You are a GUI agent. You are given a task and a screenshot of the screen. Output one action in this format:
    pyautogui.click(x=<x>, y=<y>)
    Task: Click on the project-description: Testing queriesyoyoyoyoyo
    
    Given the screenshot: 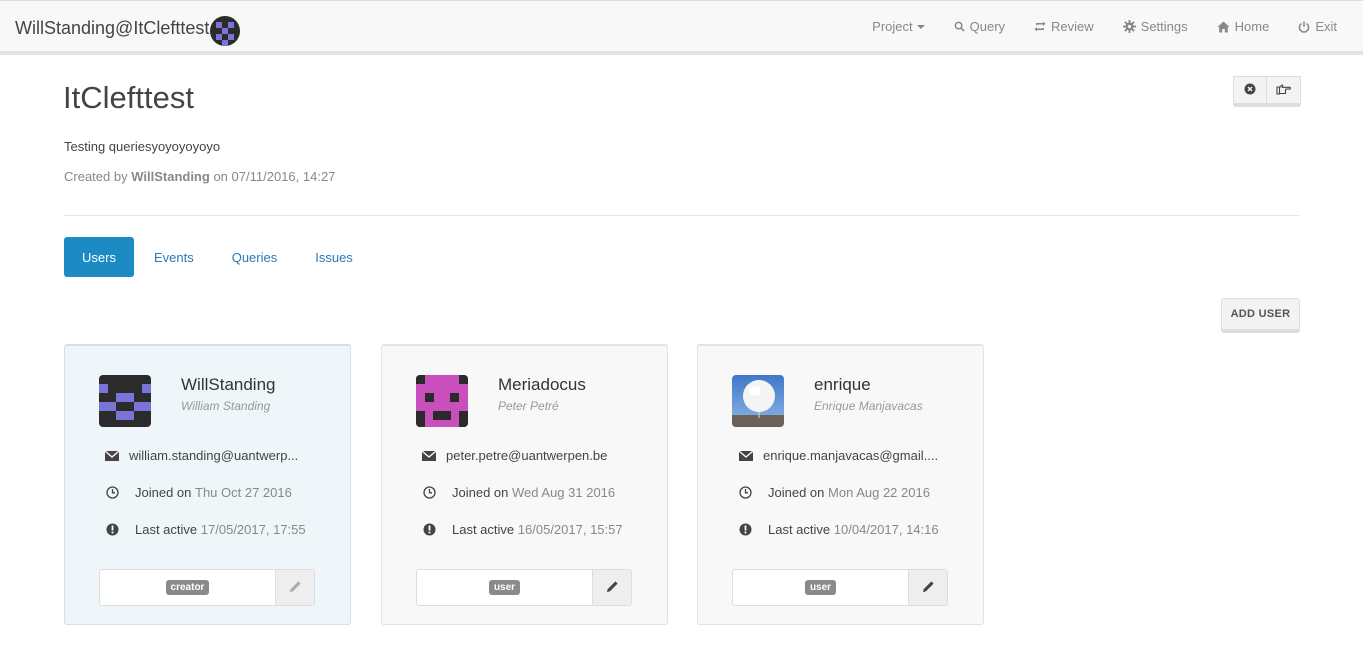 What is the action you would take?
    pyautogui.click(x=142, y=146)
    